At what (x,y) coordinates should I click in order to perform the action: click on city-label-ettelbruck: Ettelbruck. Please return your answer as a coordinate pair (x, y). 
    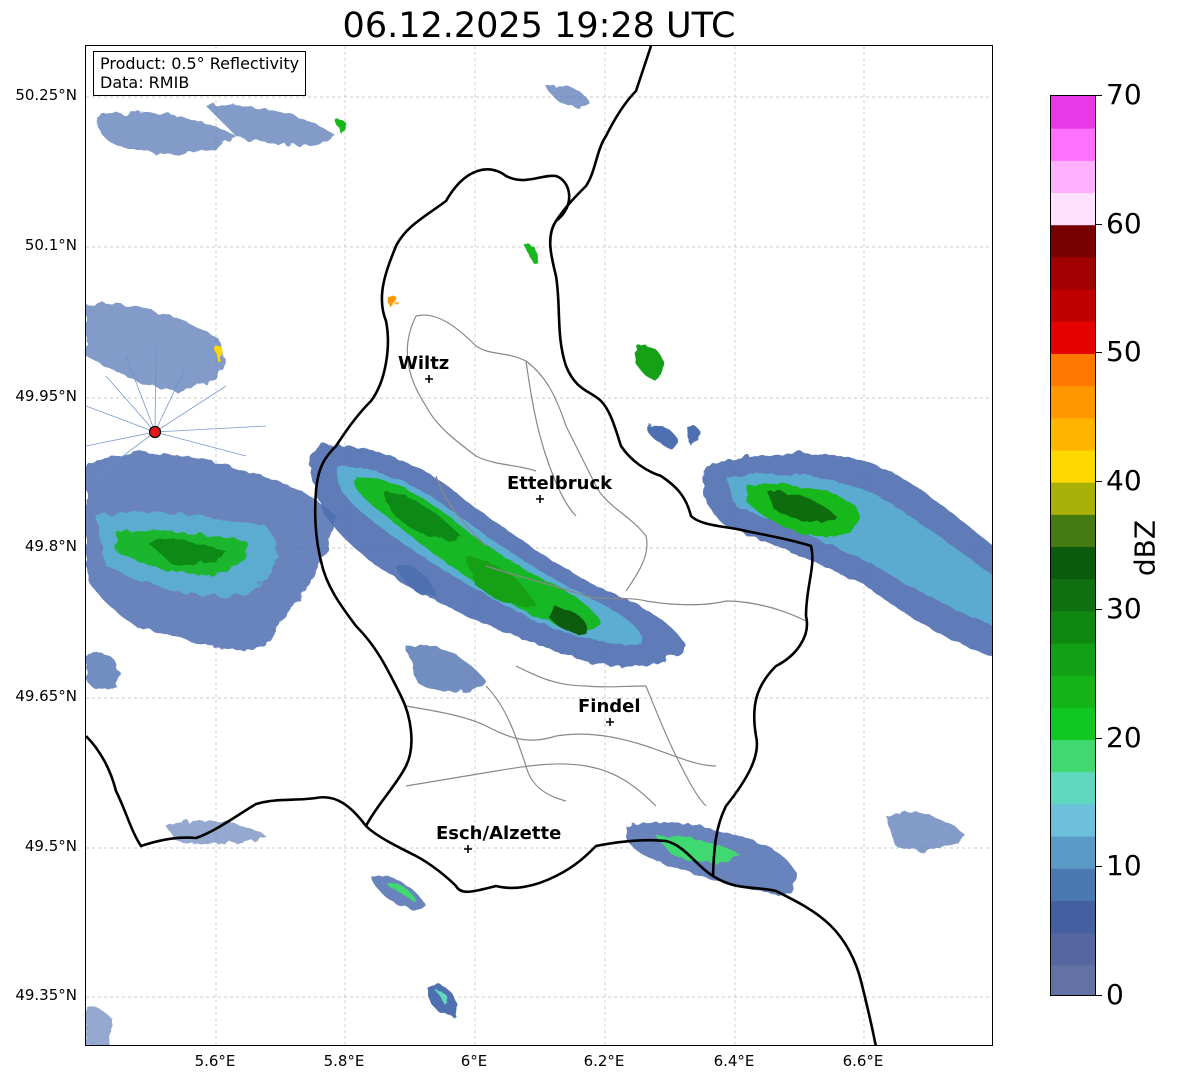
    Looking at the image, I should click on (560, 483).